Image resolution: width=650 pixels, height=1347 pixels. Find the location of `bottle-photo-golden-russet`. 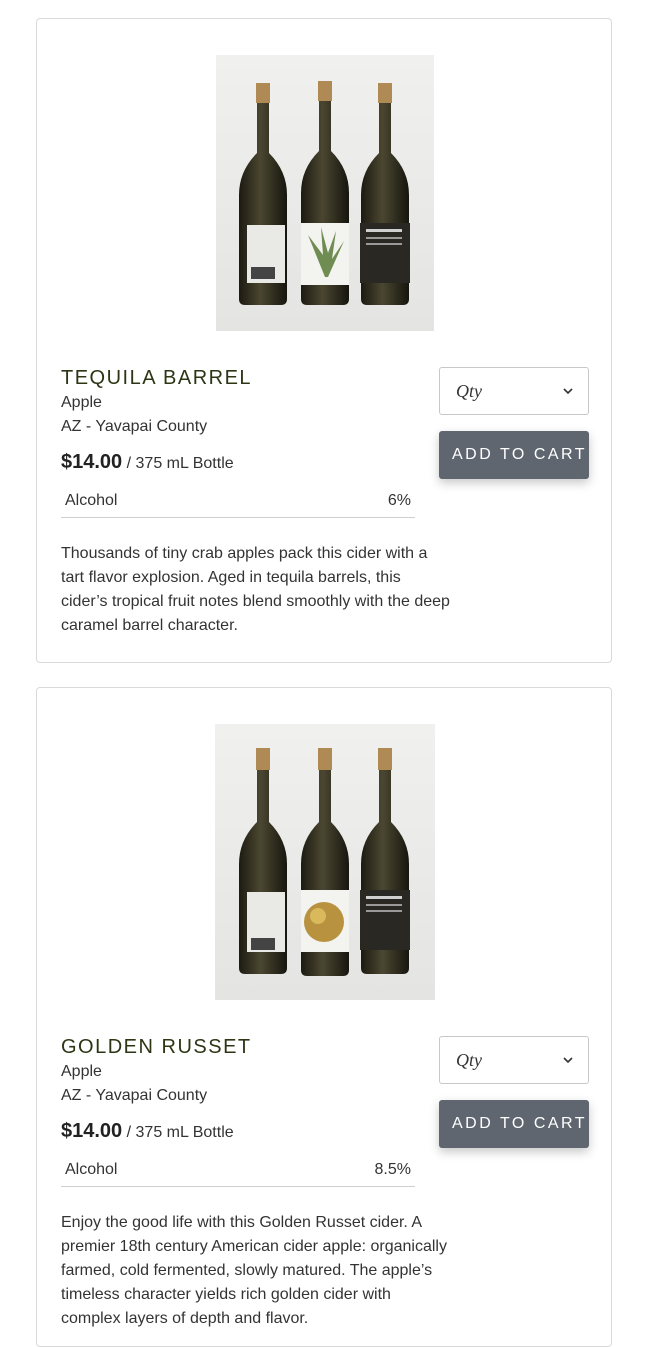

bottle-photo-golden-russet is located at coordinates (324, 862).